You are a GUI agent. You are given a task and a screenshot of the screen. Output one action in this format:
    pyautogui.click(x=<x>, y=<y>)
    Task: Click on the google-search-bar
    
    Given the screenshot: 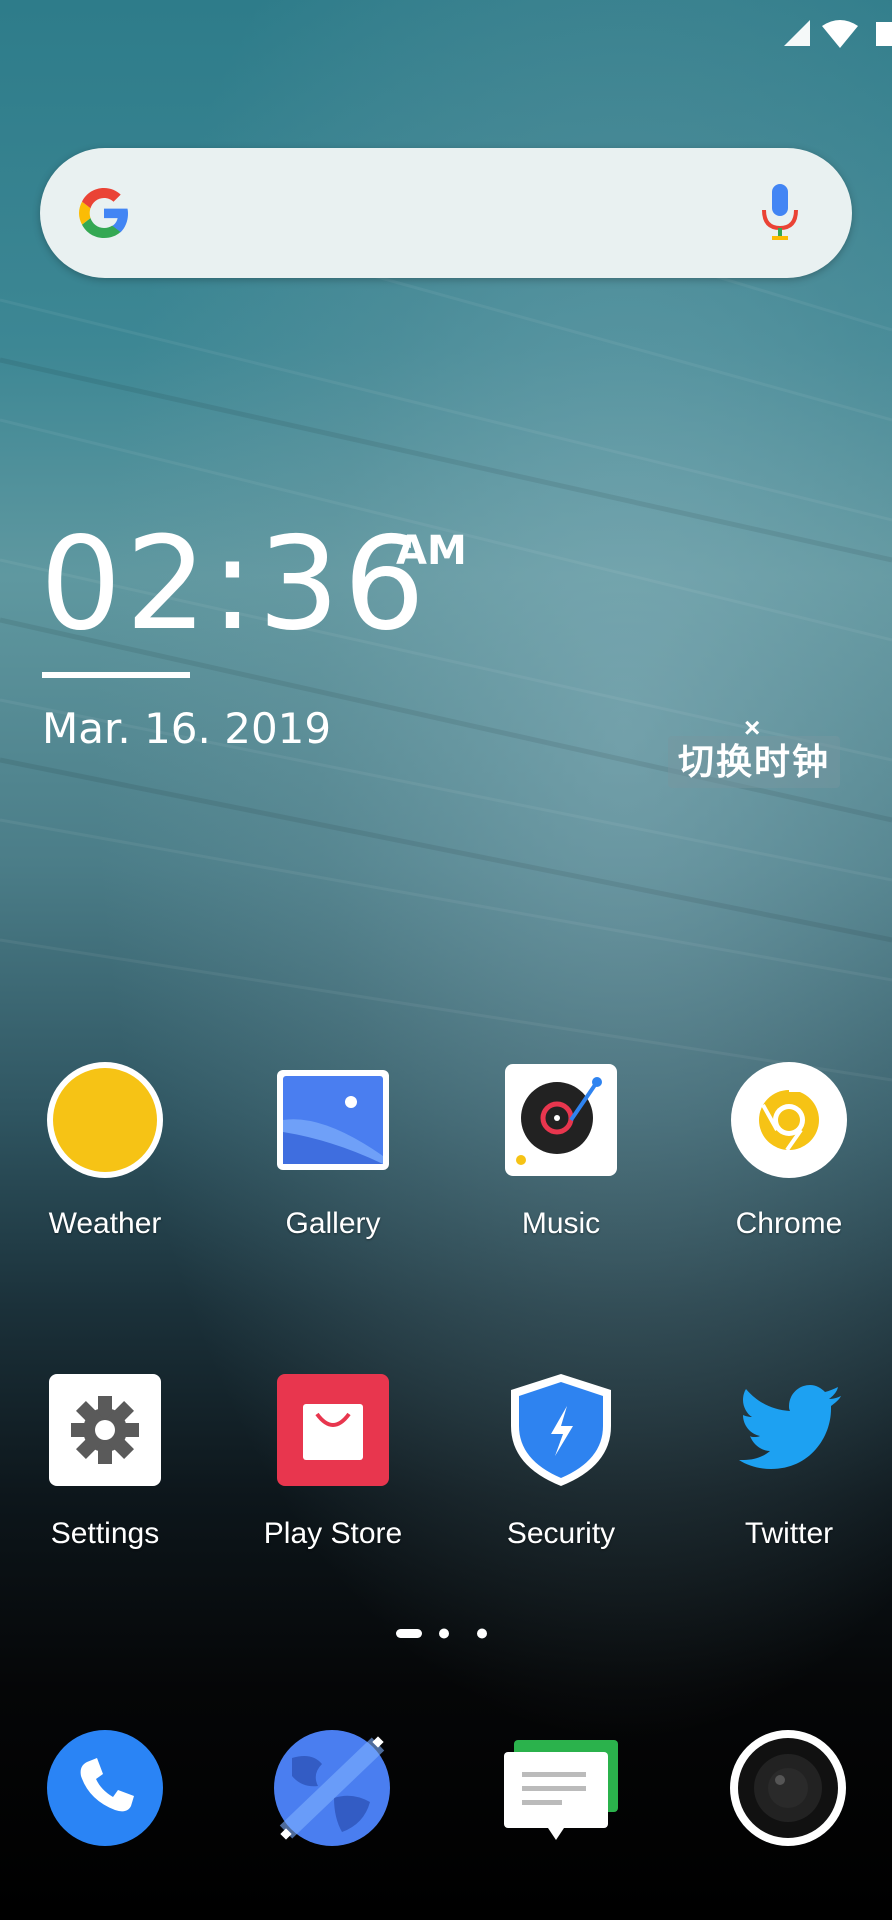 What is the action you would take?
    pyautogui.click(x=446, y=213)
    